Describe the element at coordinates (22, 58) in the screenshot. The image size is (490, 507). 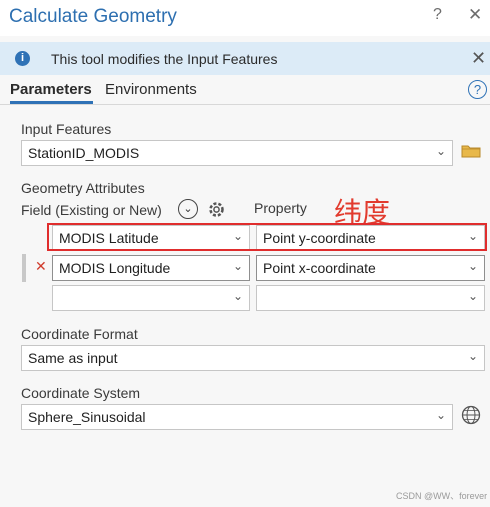
I see `info-icon: i` at that location.